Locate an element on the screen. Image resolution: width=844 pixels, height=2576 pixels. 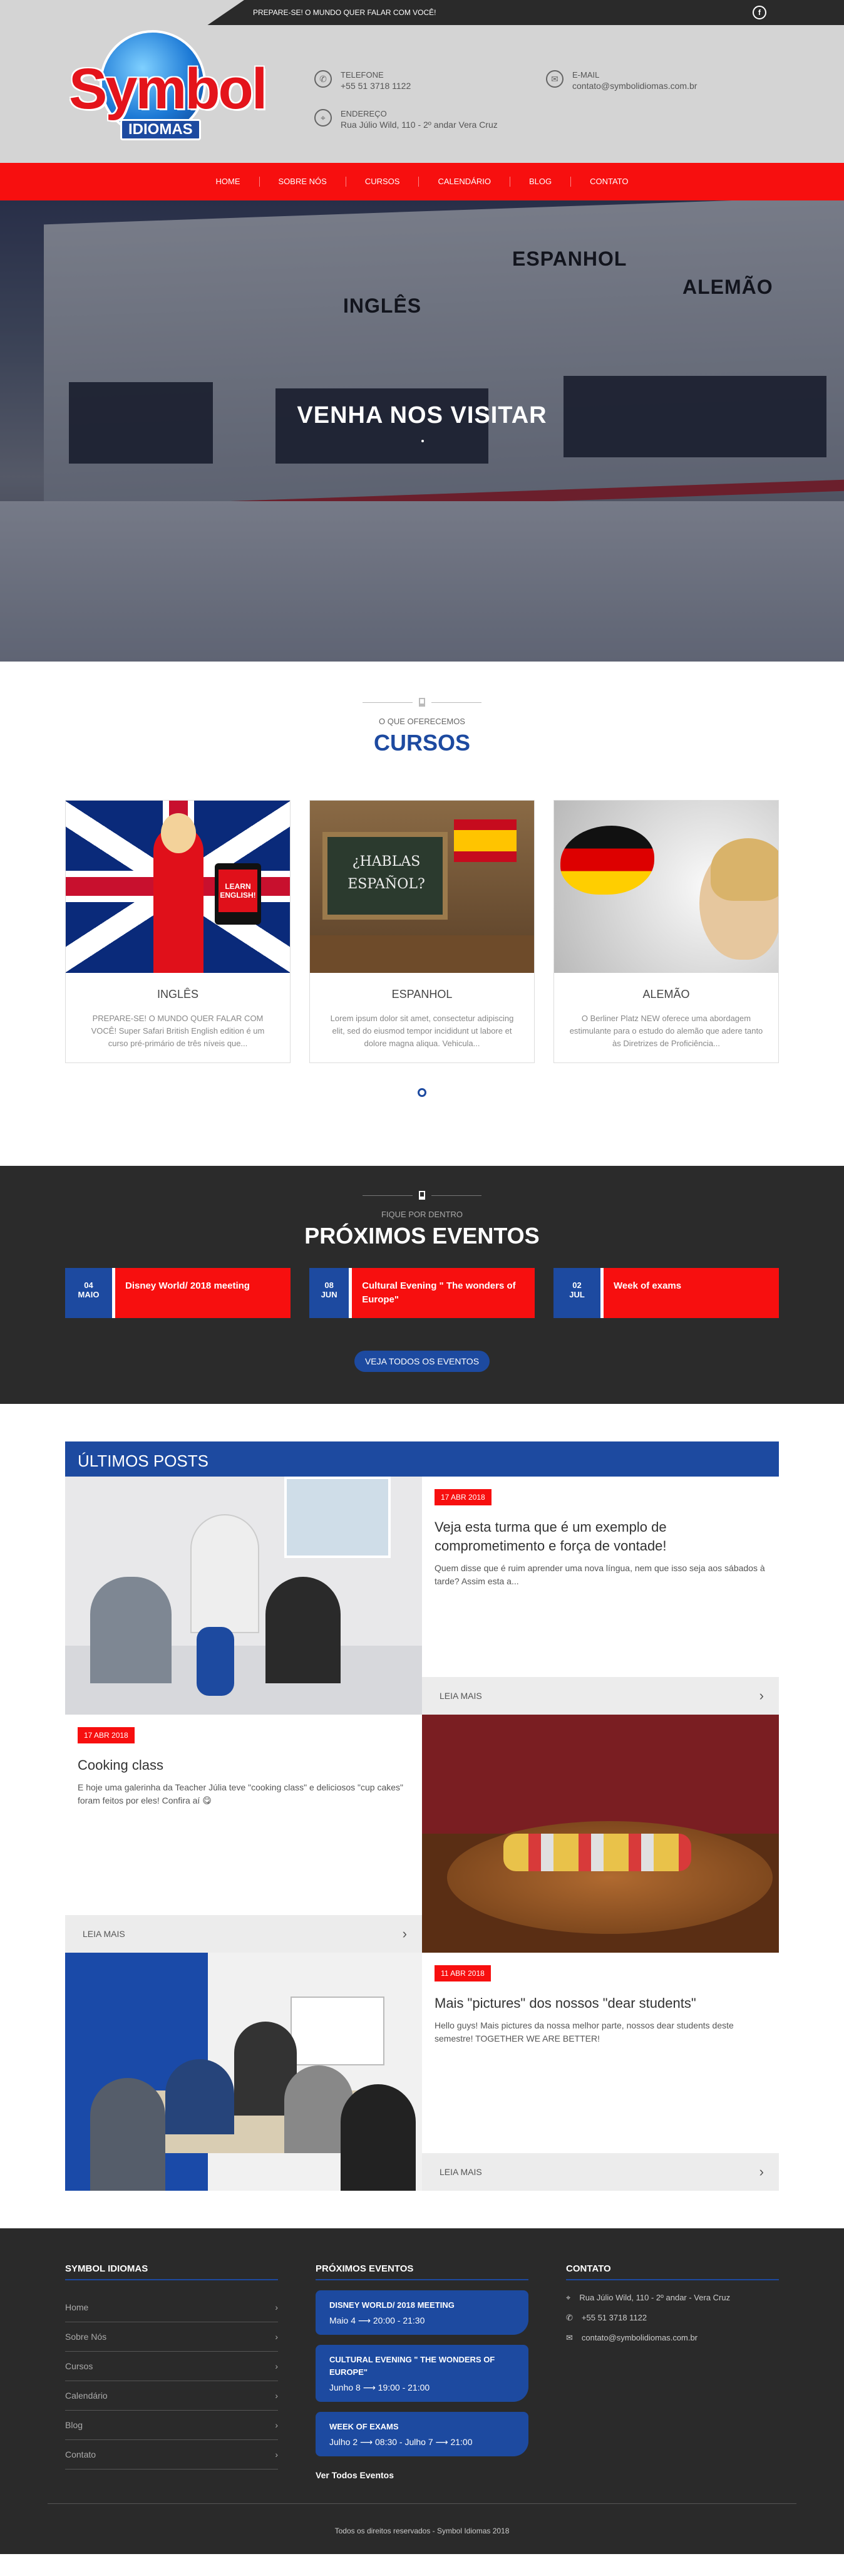
address-value: Rua Júlio Wild, 110 - 2º andar Vera Cruz is located at coordinates (419, 125).